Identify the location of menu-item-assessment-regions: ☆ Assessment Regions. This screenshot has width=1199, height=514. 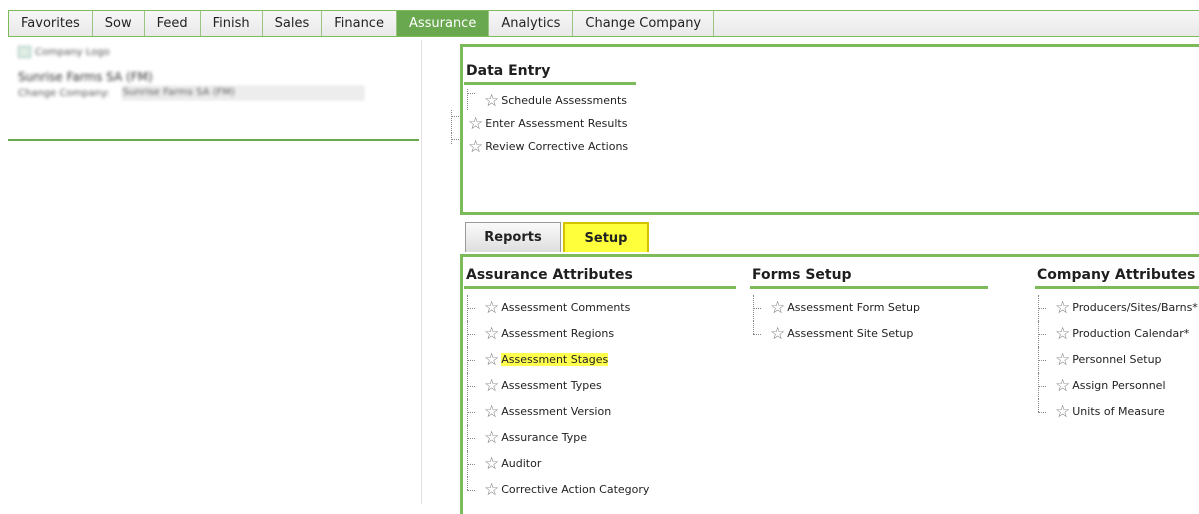
(600, 334).